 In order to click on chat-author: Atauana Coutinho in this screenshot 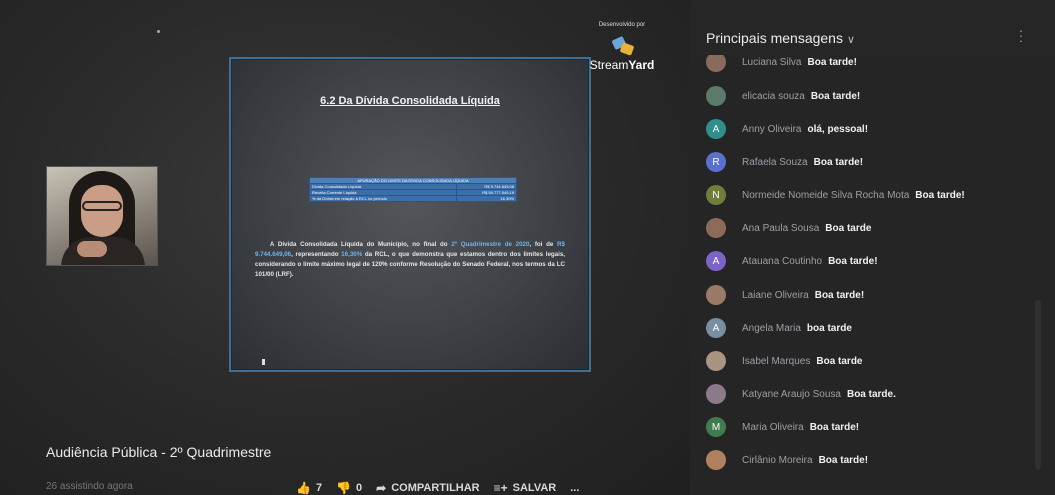, I will do `click(782, 261)`.